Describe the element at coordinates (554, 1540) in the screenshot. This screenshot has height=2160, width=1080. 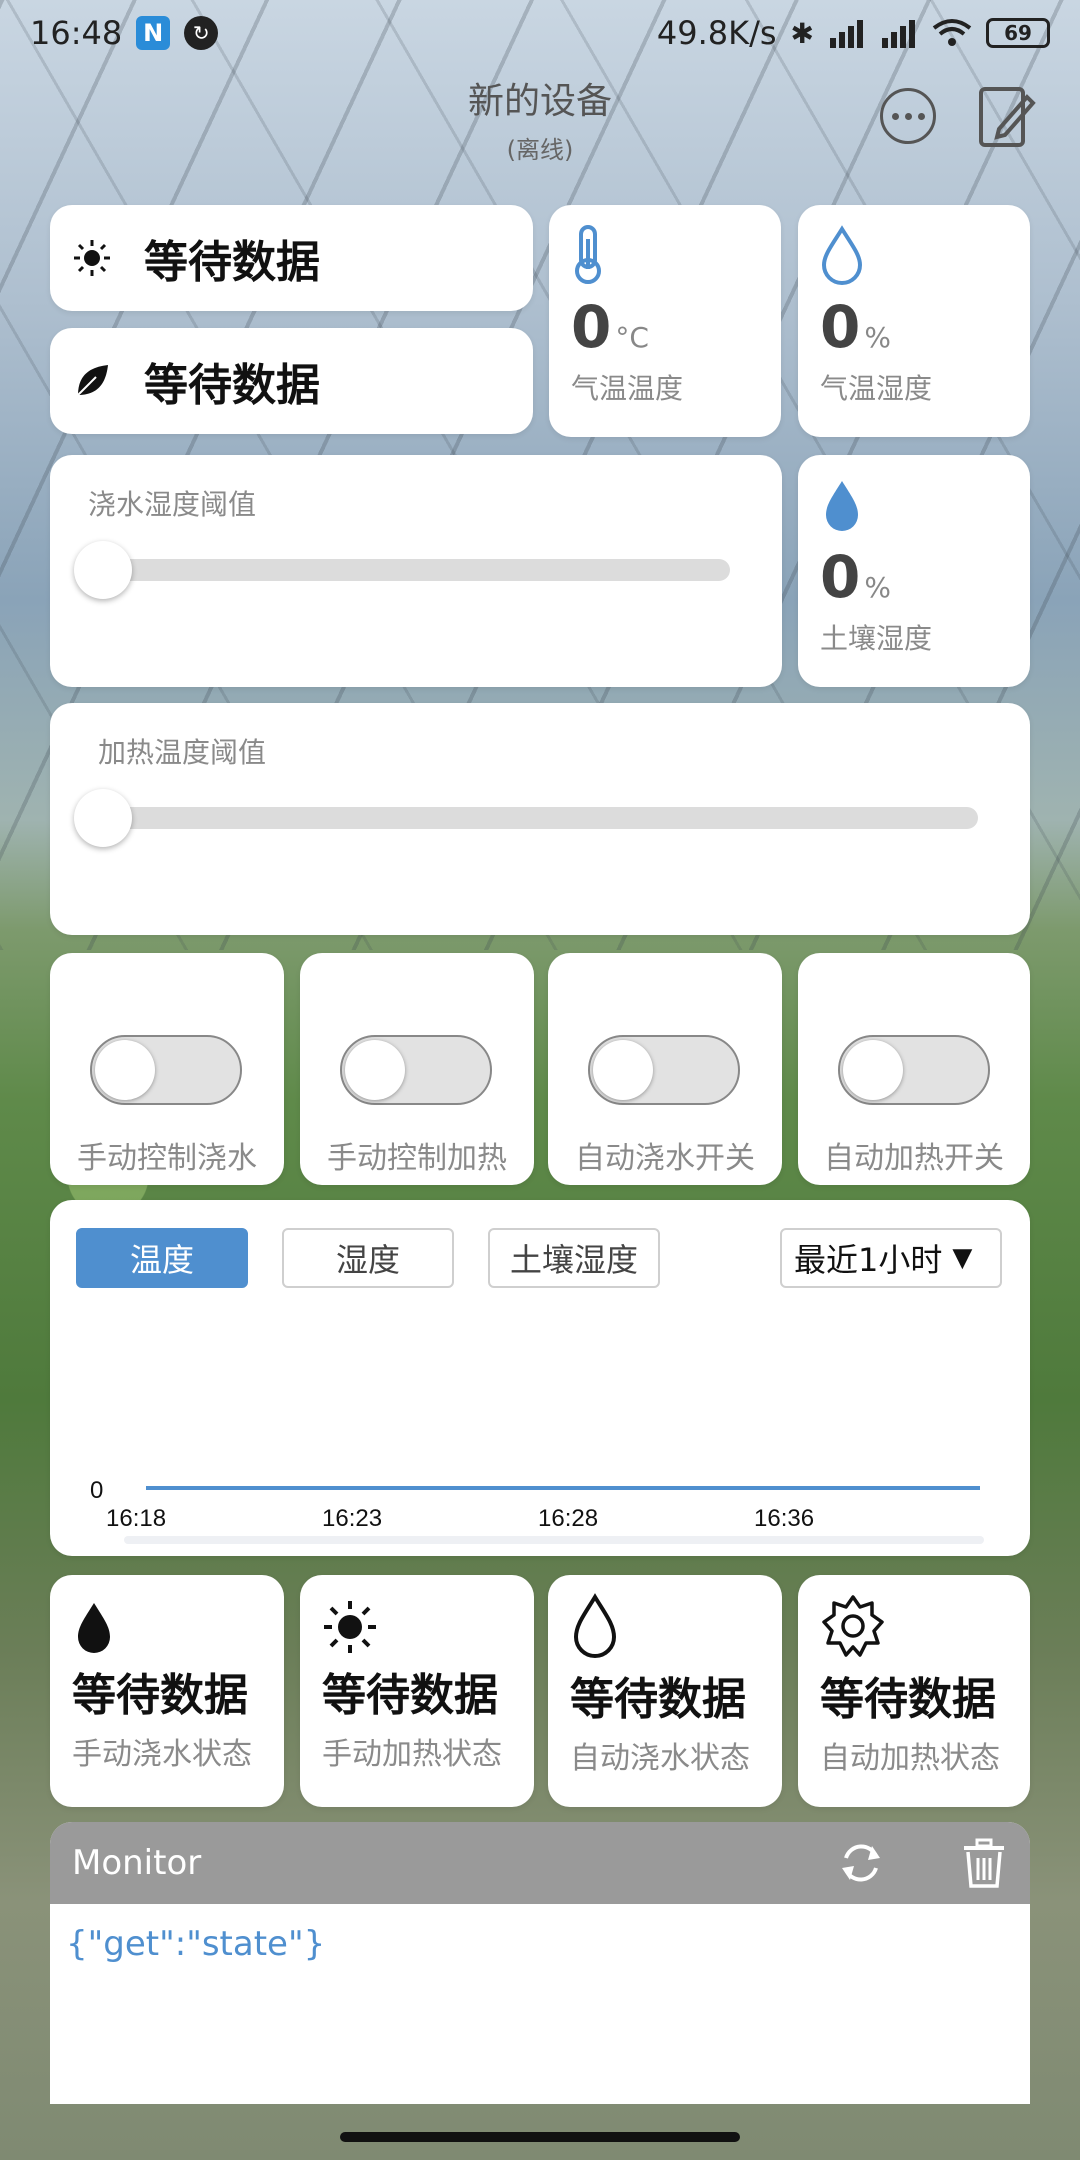
I see `chart-scrollbar` at that location.